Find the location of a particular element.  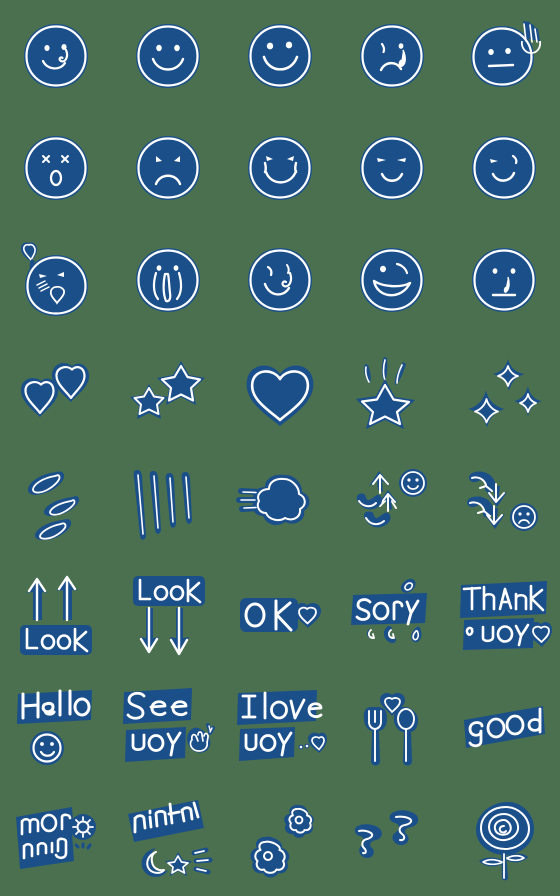

sticker-angry-frowning-face is located at coordinates (168, 168).